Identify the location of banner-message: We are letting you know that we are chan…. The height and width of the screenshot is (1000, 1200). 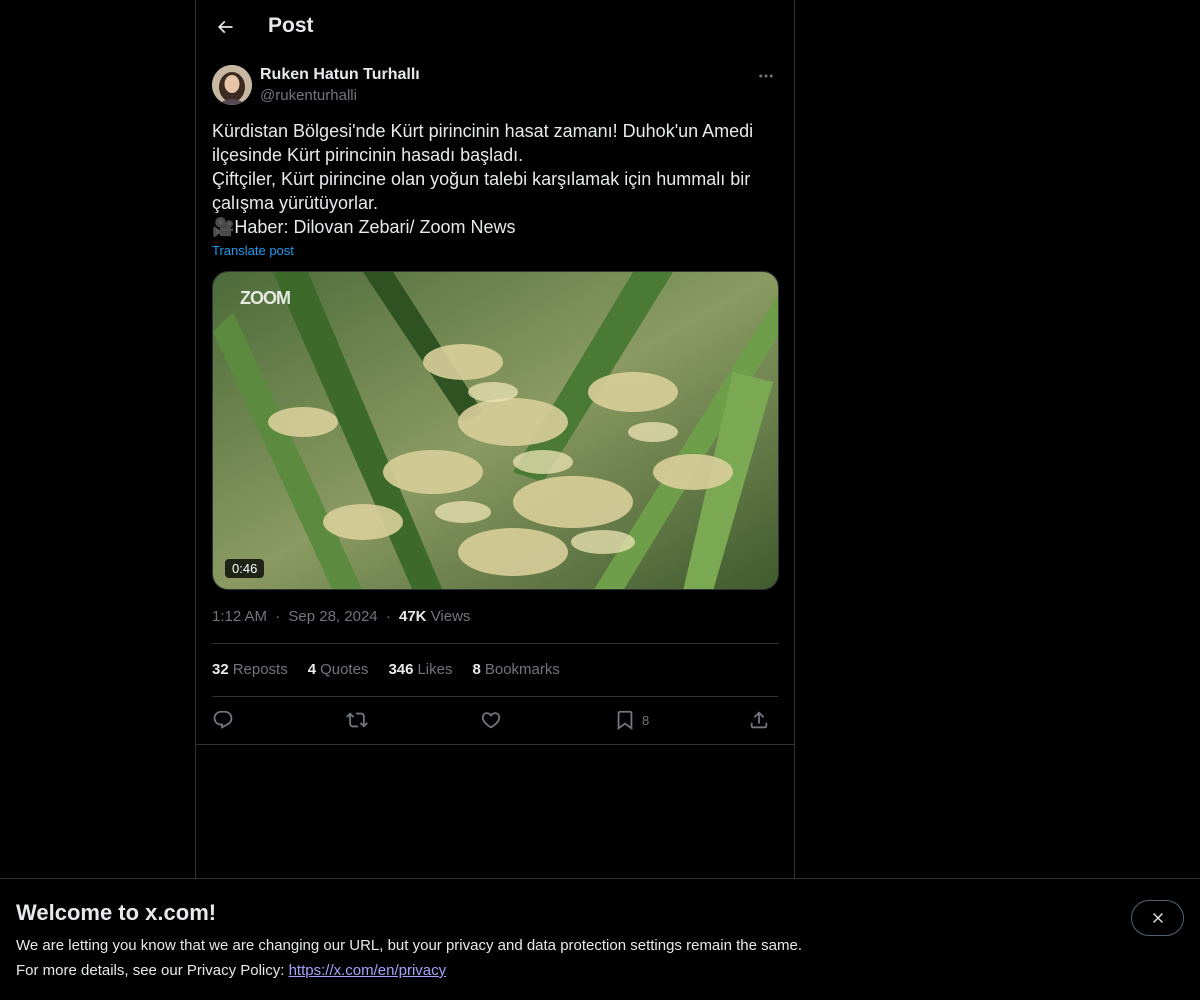
(409, 945).